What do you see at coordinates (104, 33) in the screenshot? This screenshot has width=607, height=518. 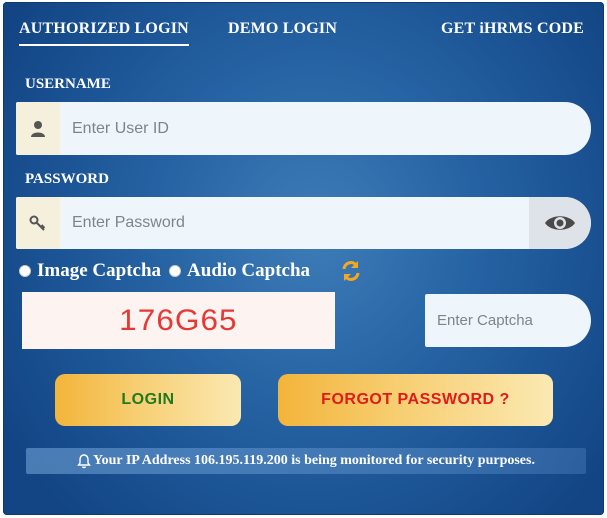 I see `tab-authorized-login: AUTHORIZED LOGIN` at bounding box center [104, 33].